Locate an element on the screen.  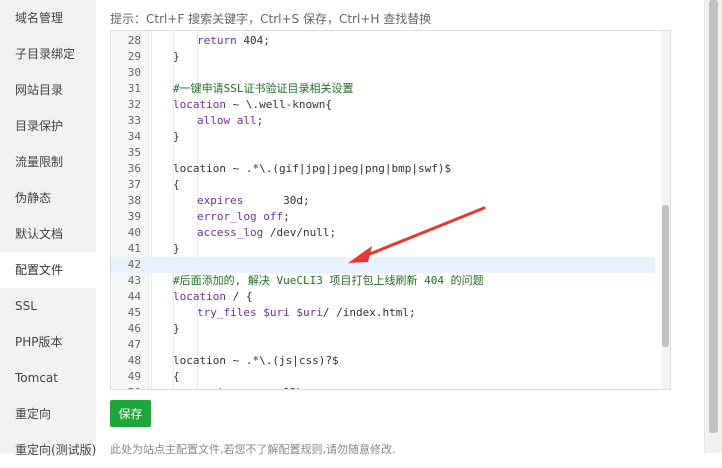
code-token: / /index.html; is located at coordinates (369, 312).